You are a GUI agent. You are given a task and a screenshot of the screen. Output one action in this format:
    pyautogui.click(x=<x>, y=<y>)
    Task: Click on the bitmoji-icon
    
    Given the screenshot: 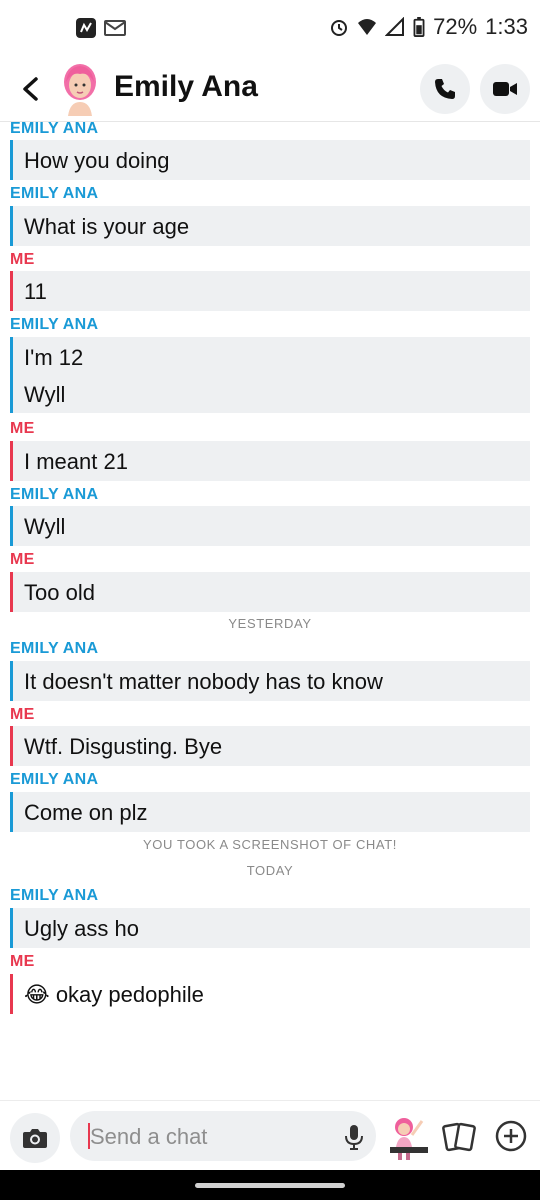 What is the action you would take?
    pyautogui.click(x=409, y=1137)
    